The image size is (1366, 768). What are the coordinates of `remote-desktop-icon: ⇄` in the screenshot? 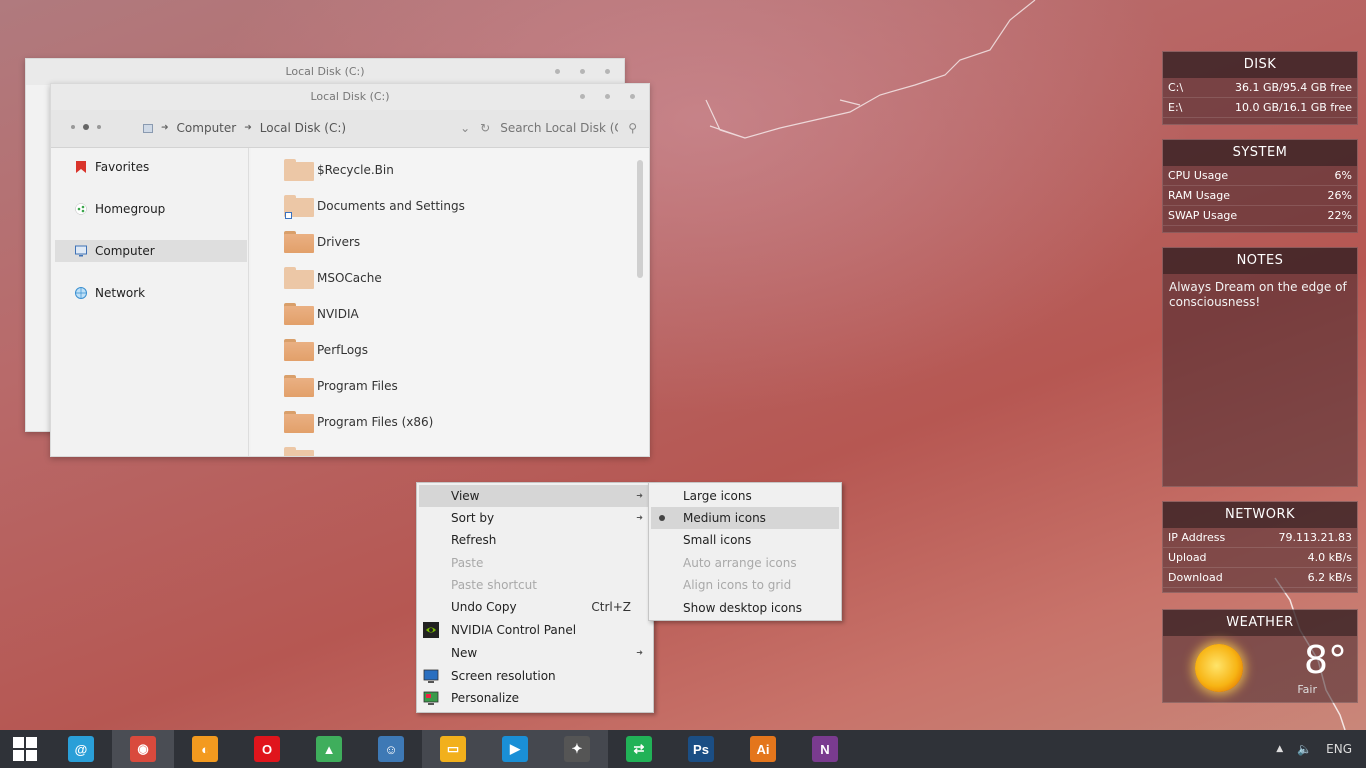 It's located at (639, 749).